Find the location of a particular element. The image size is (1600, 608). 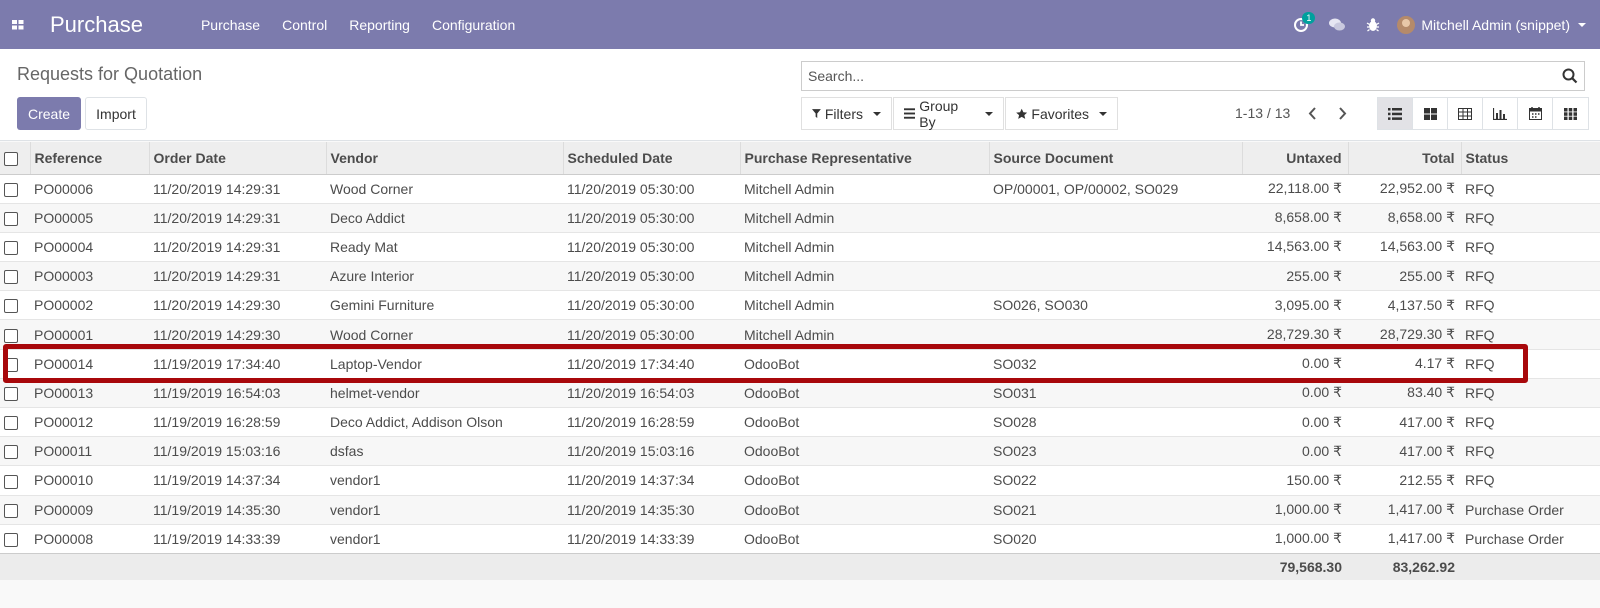

user-menu: Mitchell Admin (snippet) is located at coordinates (1491, 24).